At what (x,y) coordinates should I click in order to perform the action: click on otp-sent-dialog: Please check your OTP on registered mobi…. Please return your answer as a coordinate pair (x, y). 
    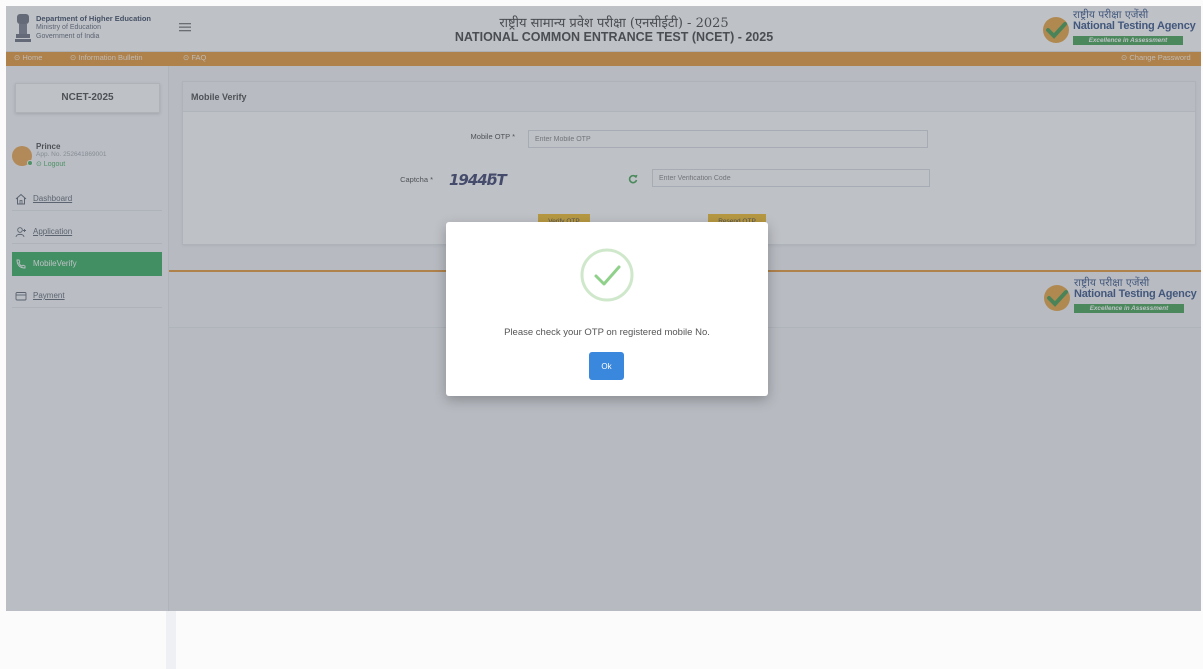
    Looking at the image, I should click on (607, 309).